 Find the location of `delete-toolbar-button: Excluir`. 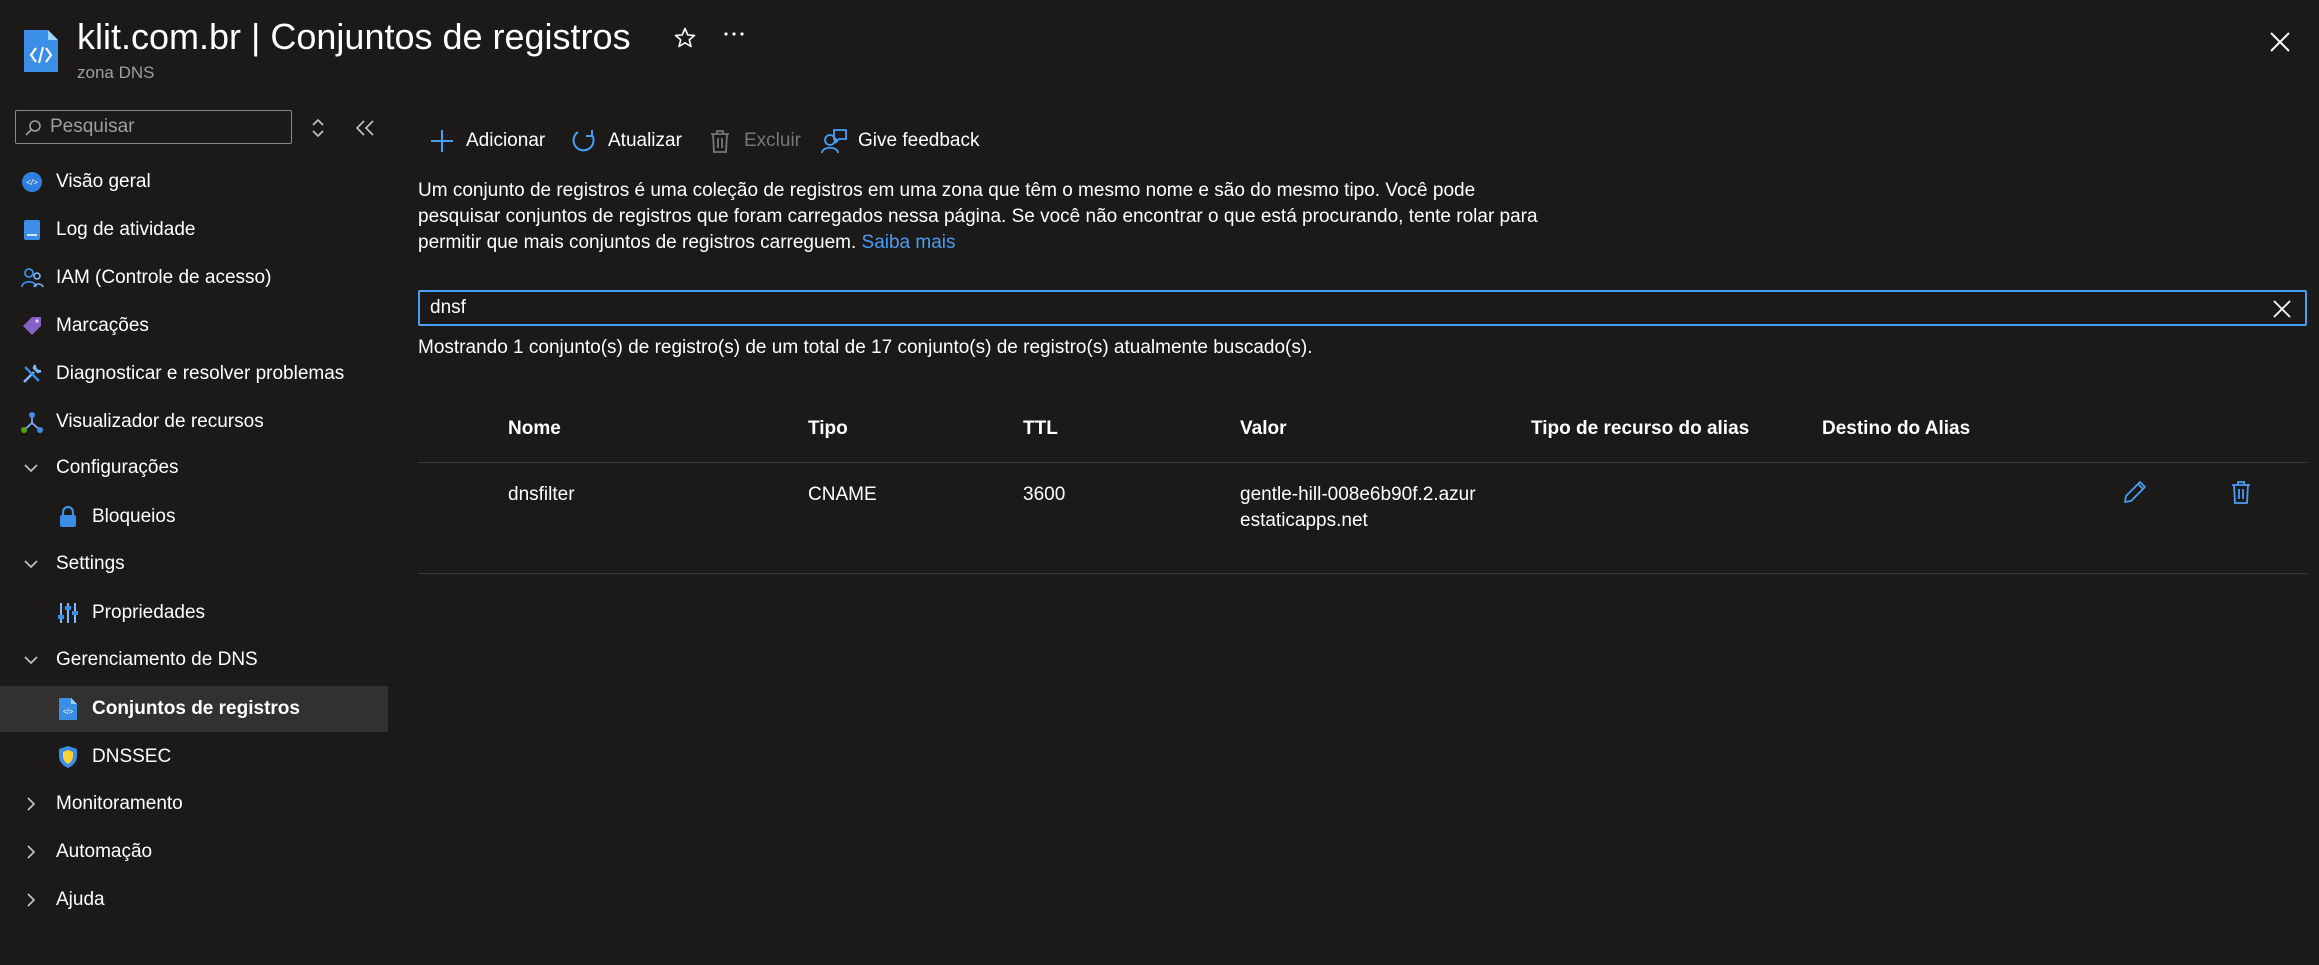

delete-toolbar-button: Excluir is located at coordinates (753, 141).